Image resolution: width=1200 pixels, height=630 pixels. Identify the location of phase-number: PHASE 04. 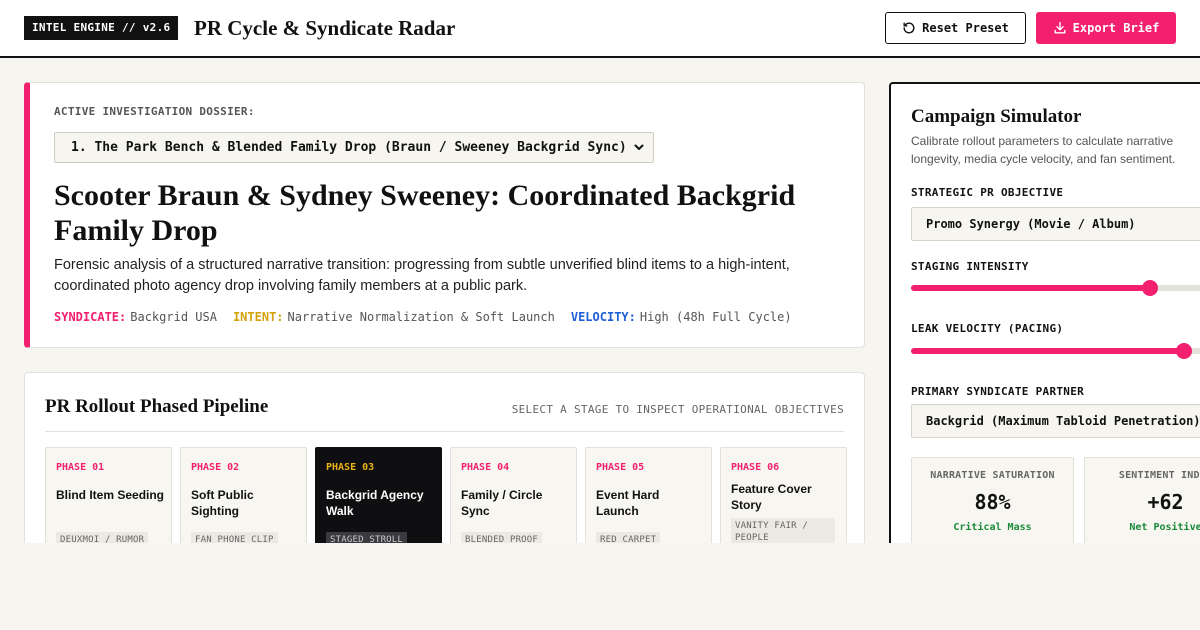
(485, 467).